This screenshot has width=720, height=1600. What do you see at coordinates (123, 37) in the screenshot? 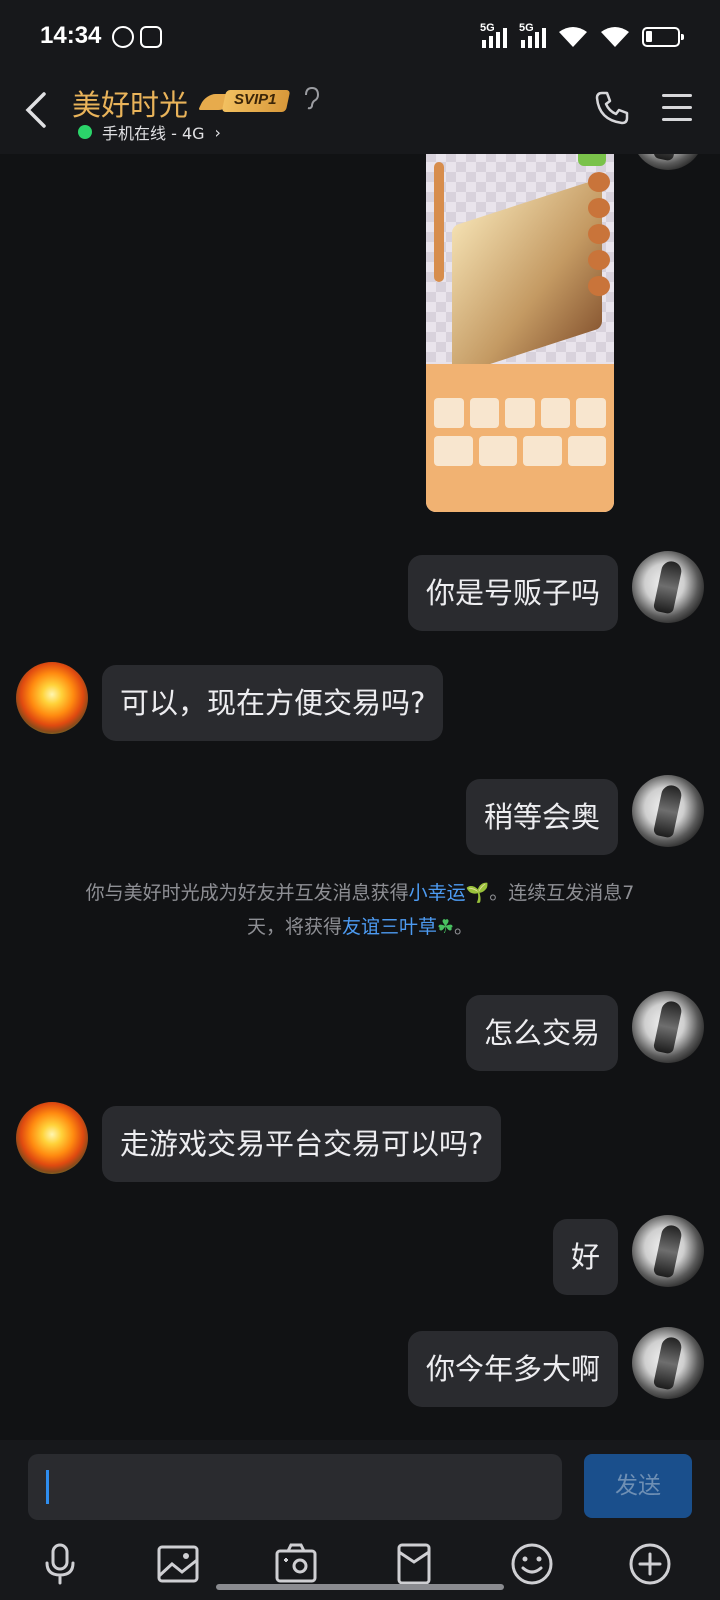
I see `notification-icon` at bounding box center [123, 37].